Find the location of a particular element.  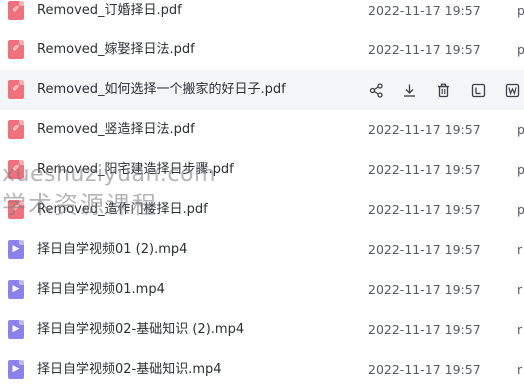

word-convert-icon is located at coordinates (512, 90).